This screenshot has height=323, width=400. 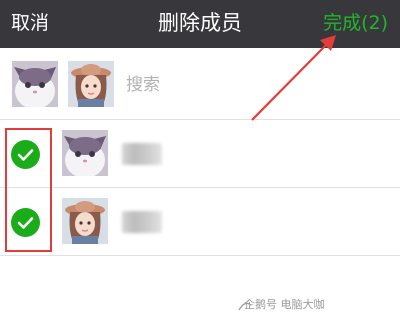 What do you see at coordinates (28, 190) in the screenshot?
I see `highlight-box` at bounding box center [28, 190].